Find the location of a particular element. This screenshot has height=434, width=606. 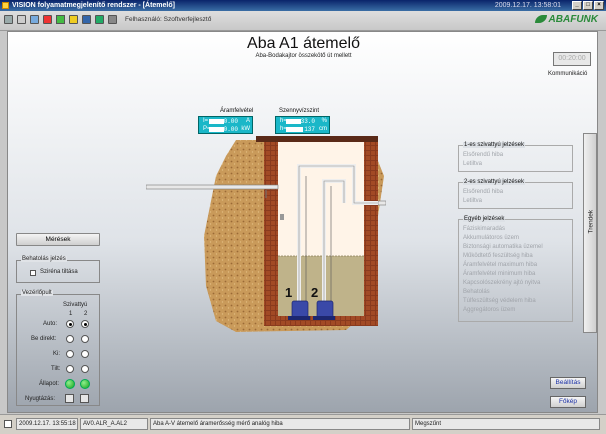

sum-icon is located at coordinates (60, 19).